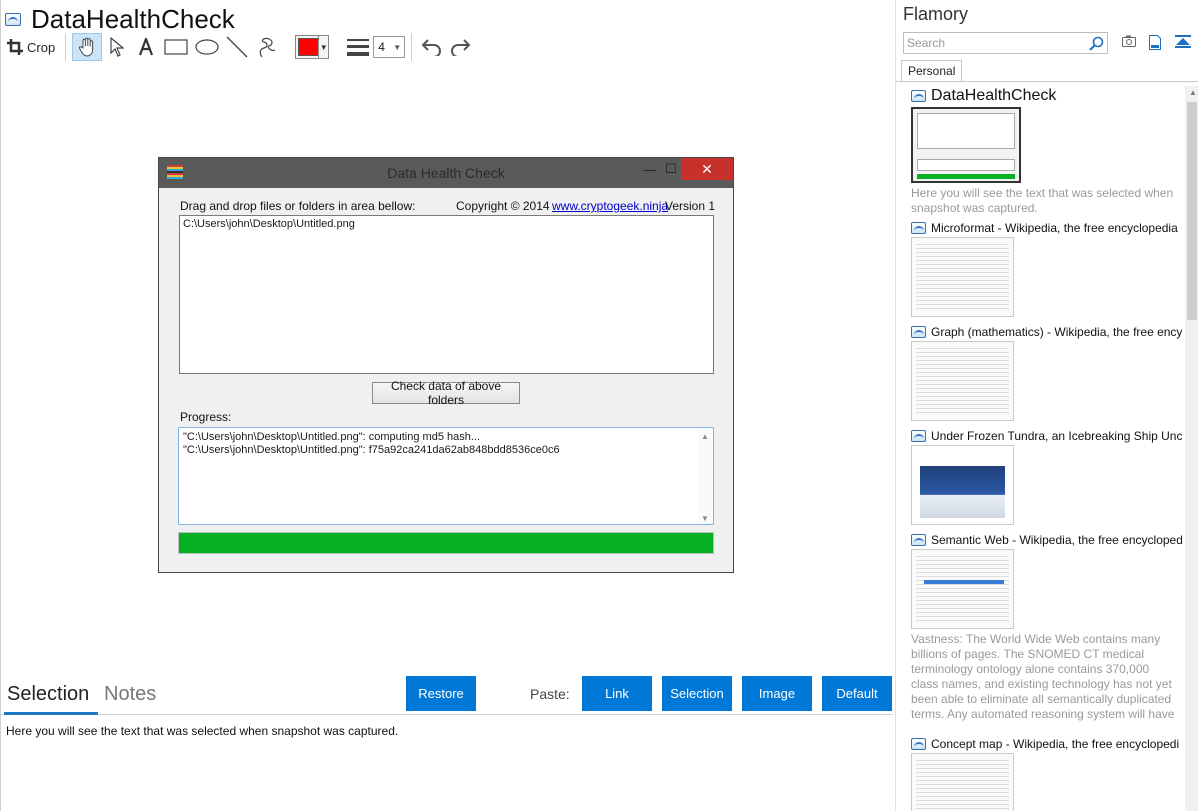  What do you see at coordinates (308, 47) in the screenshot?
I see `color-swatch` at bounding box center [308, 47].